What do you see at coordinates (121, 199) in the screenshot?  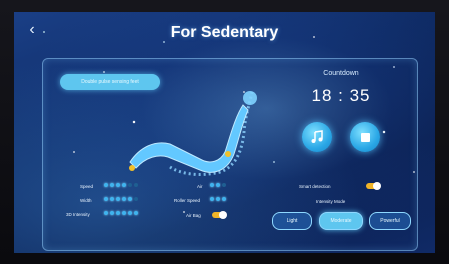 I see `width-level` at bounding box center [121, 199].